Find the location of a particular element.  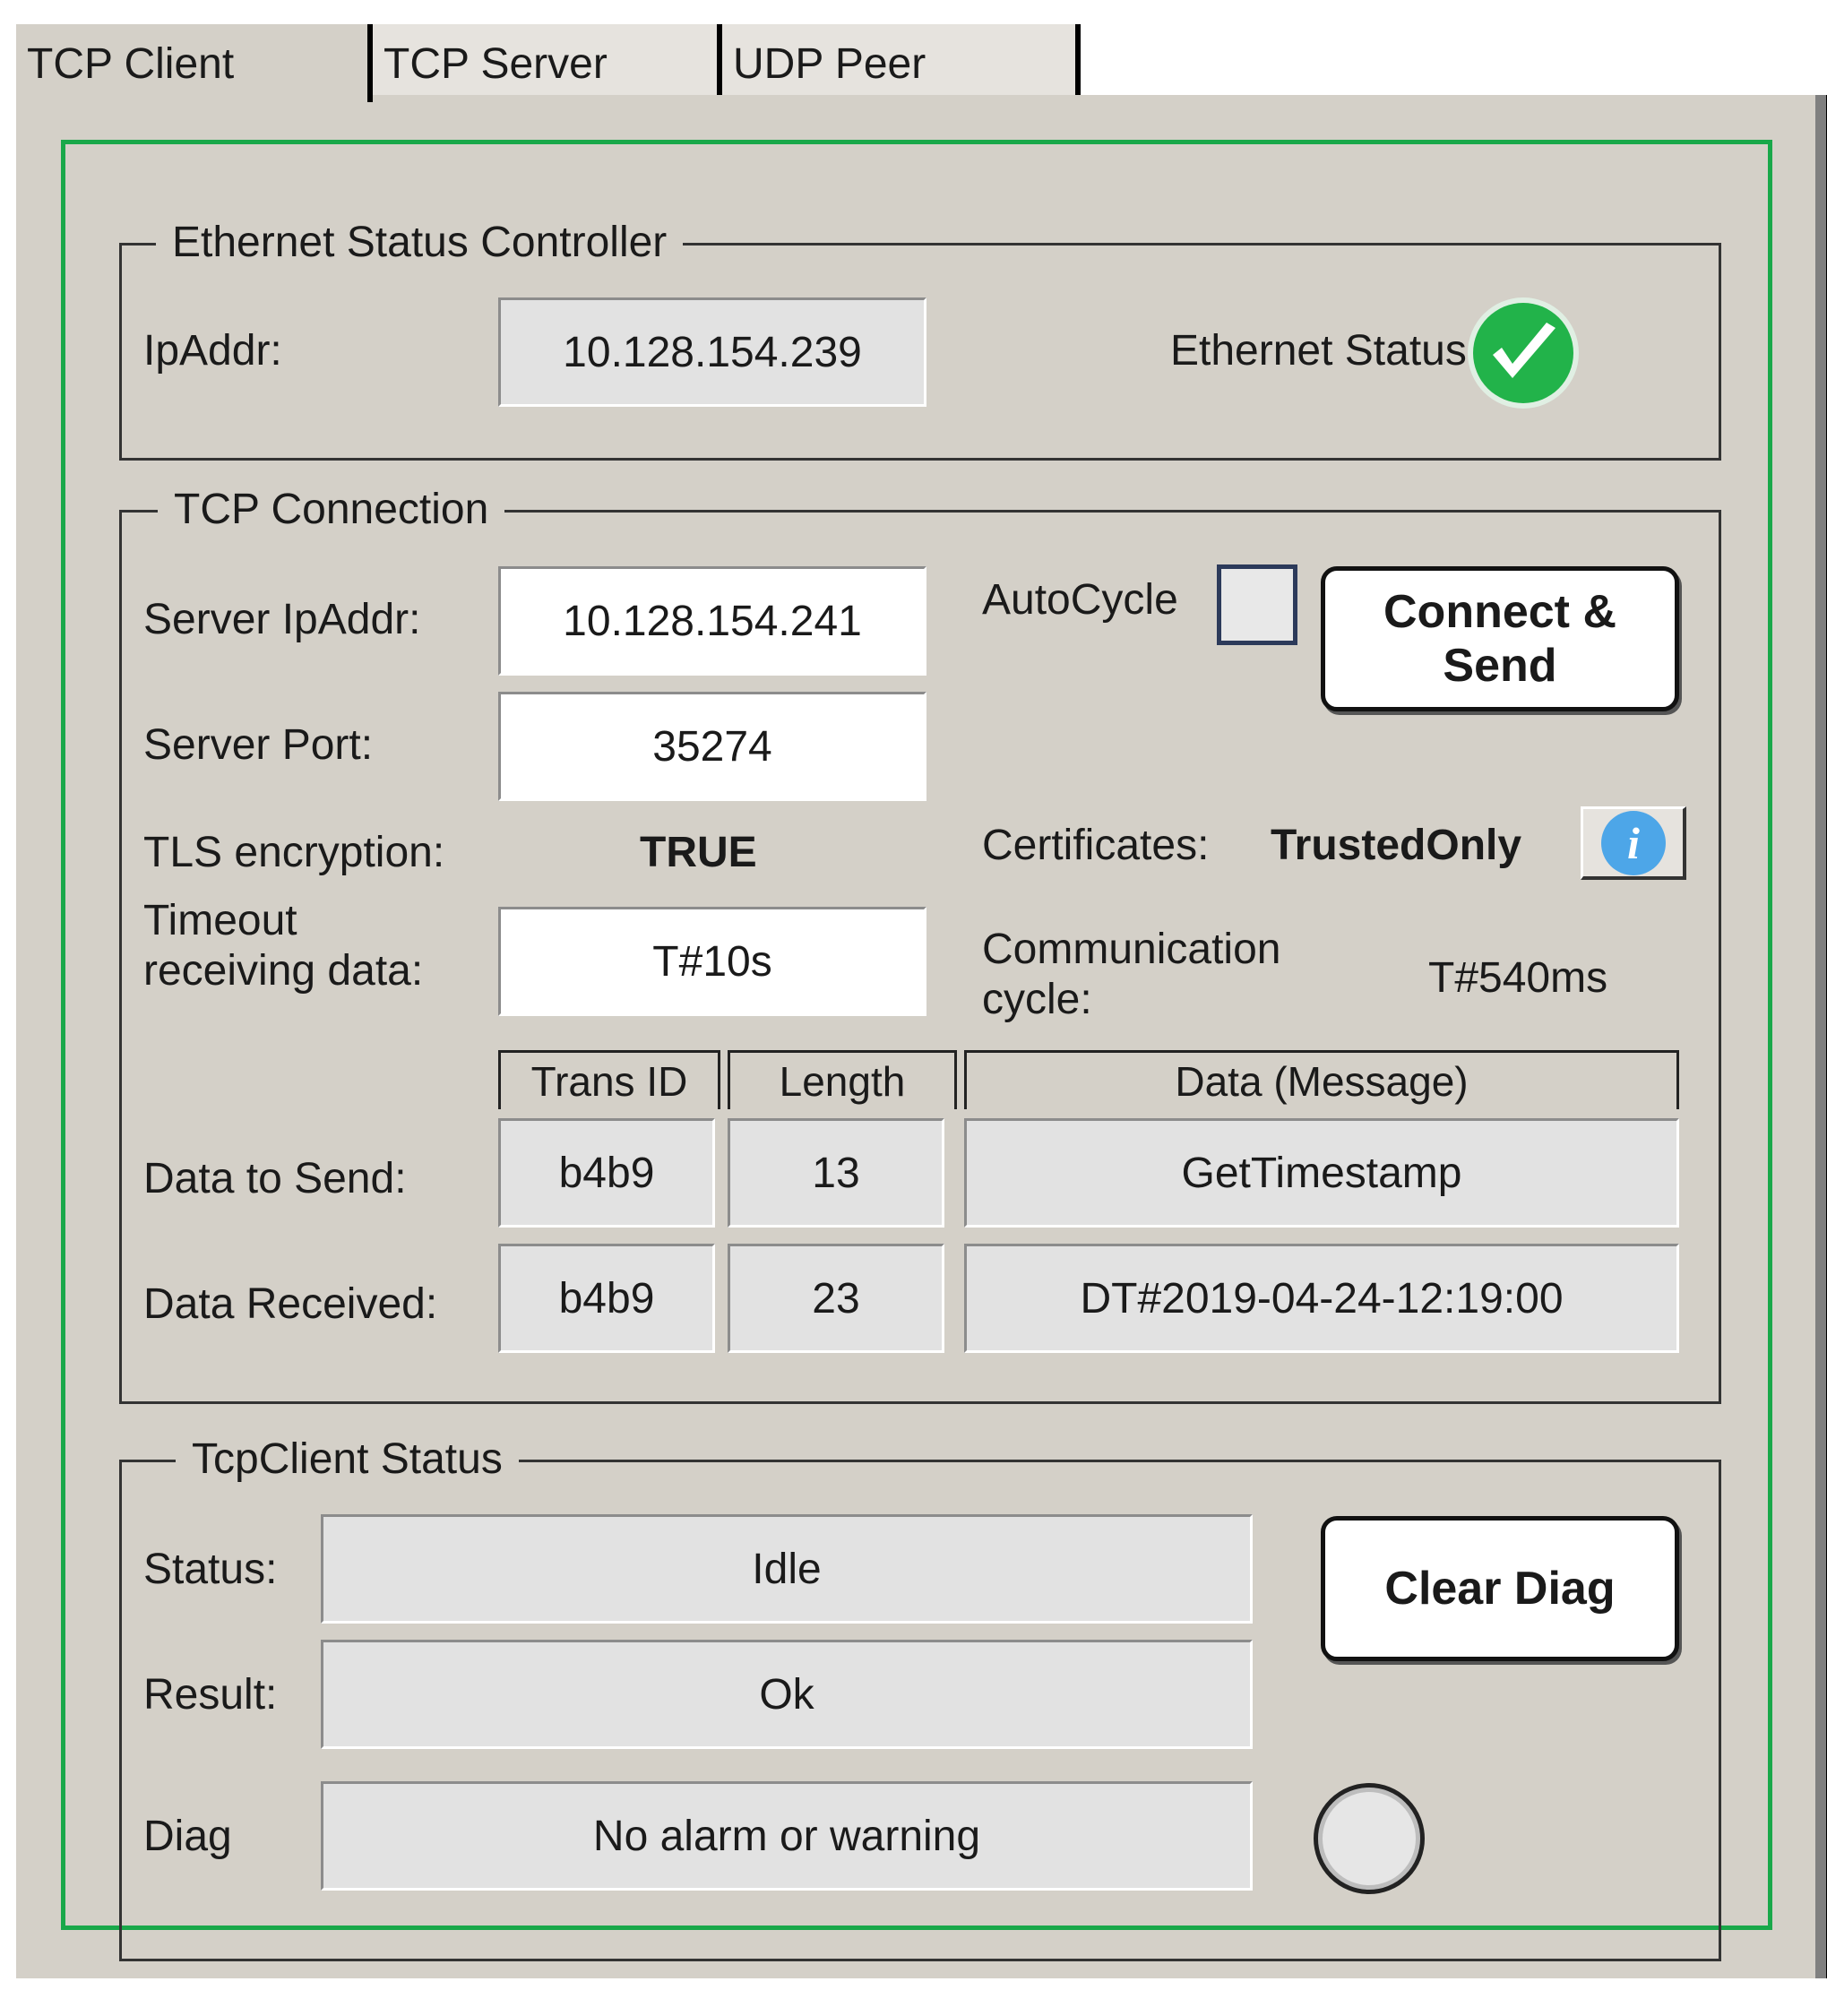

timeout-label-line2: receiving data: is located at coordinates (283, 971).